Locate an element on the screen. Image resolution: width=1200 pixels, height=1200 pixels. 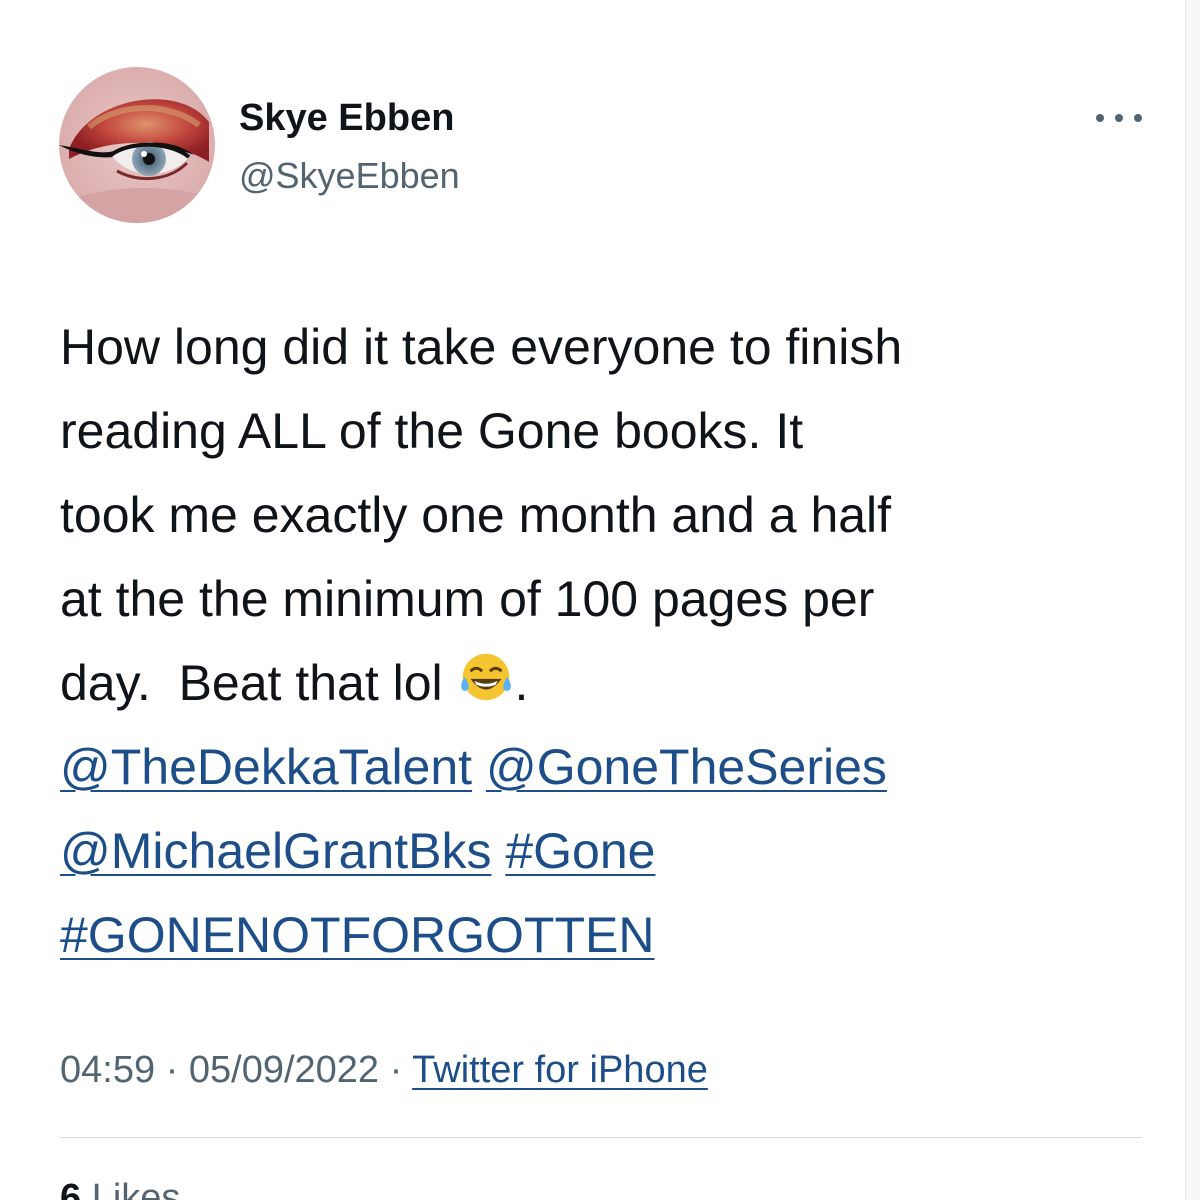
tweet-metadata: 04:59 · 05/09/2022 · Twitter for iPhone is located at coordinates (384, 1070).